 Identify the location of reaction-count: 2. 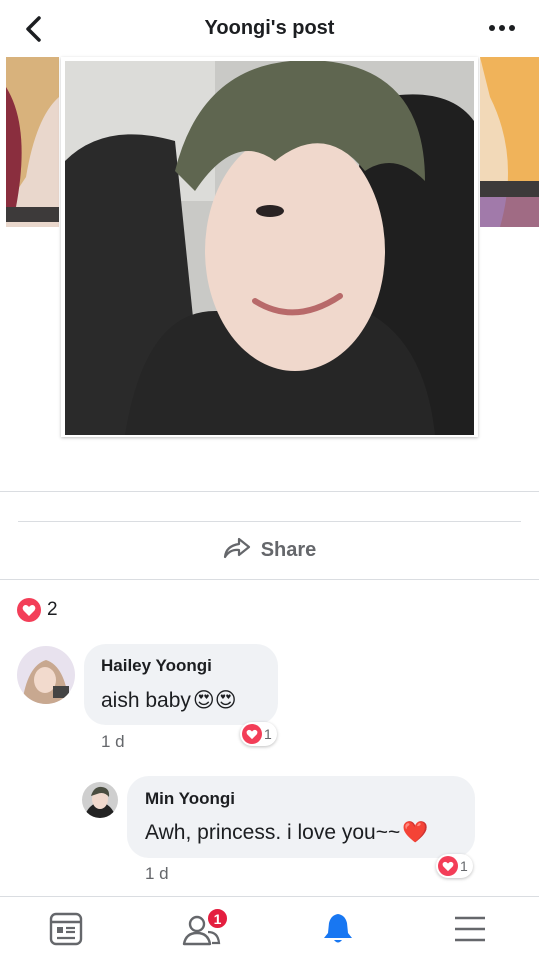
(52, 609).